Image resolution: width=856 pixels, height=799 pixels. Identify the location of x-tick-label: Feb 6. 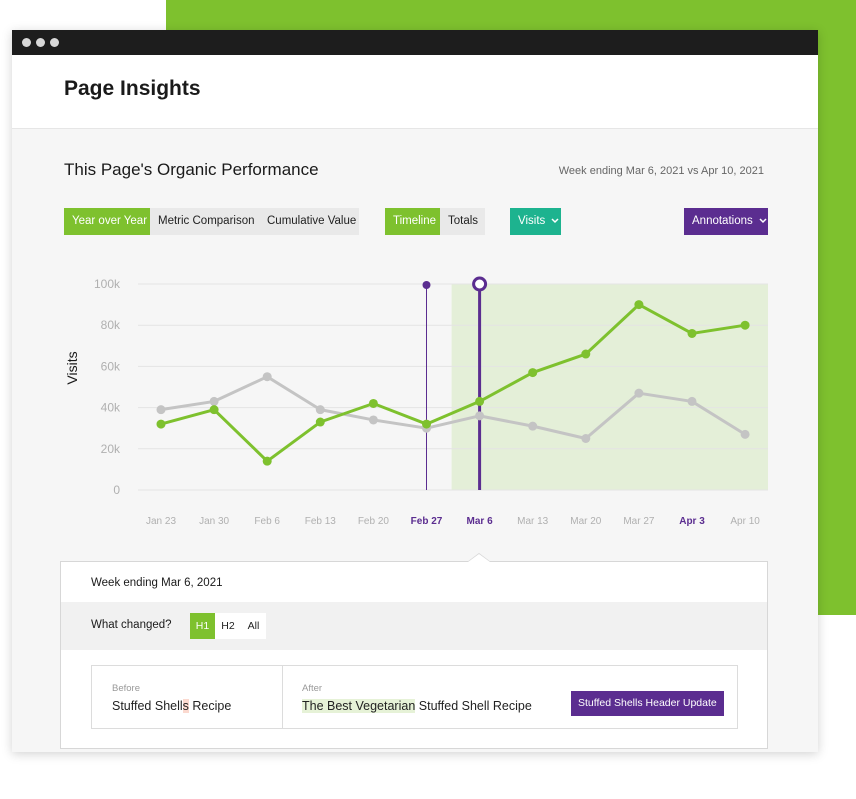
(267, 521).